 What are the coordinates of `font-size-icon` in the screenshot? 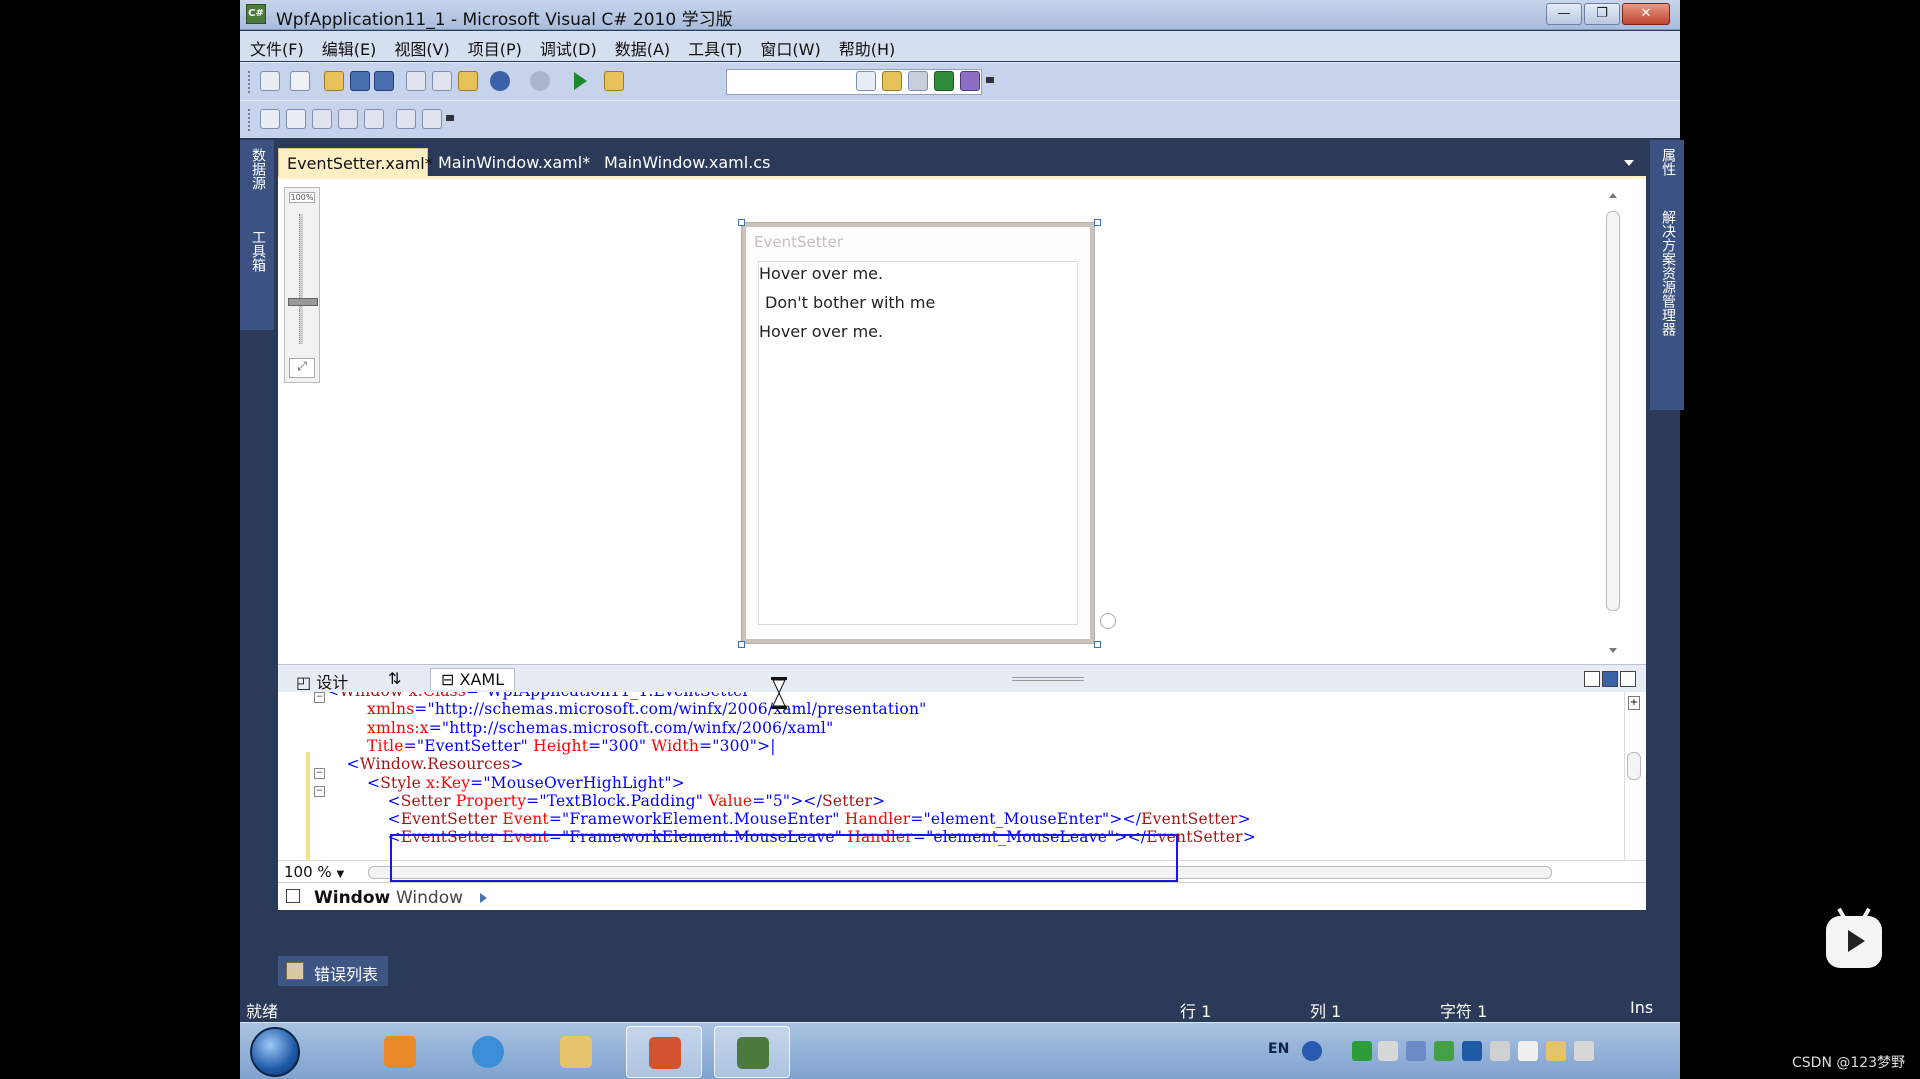 It's located at (348, 119).